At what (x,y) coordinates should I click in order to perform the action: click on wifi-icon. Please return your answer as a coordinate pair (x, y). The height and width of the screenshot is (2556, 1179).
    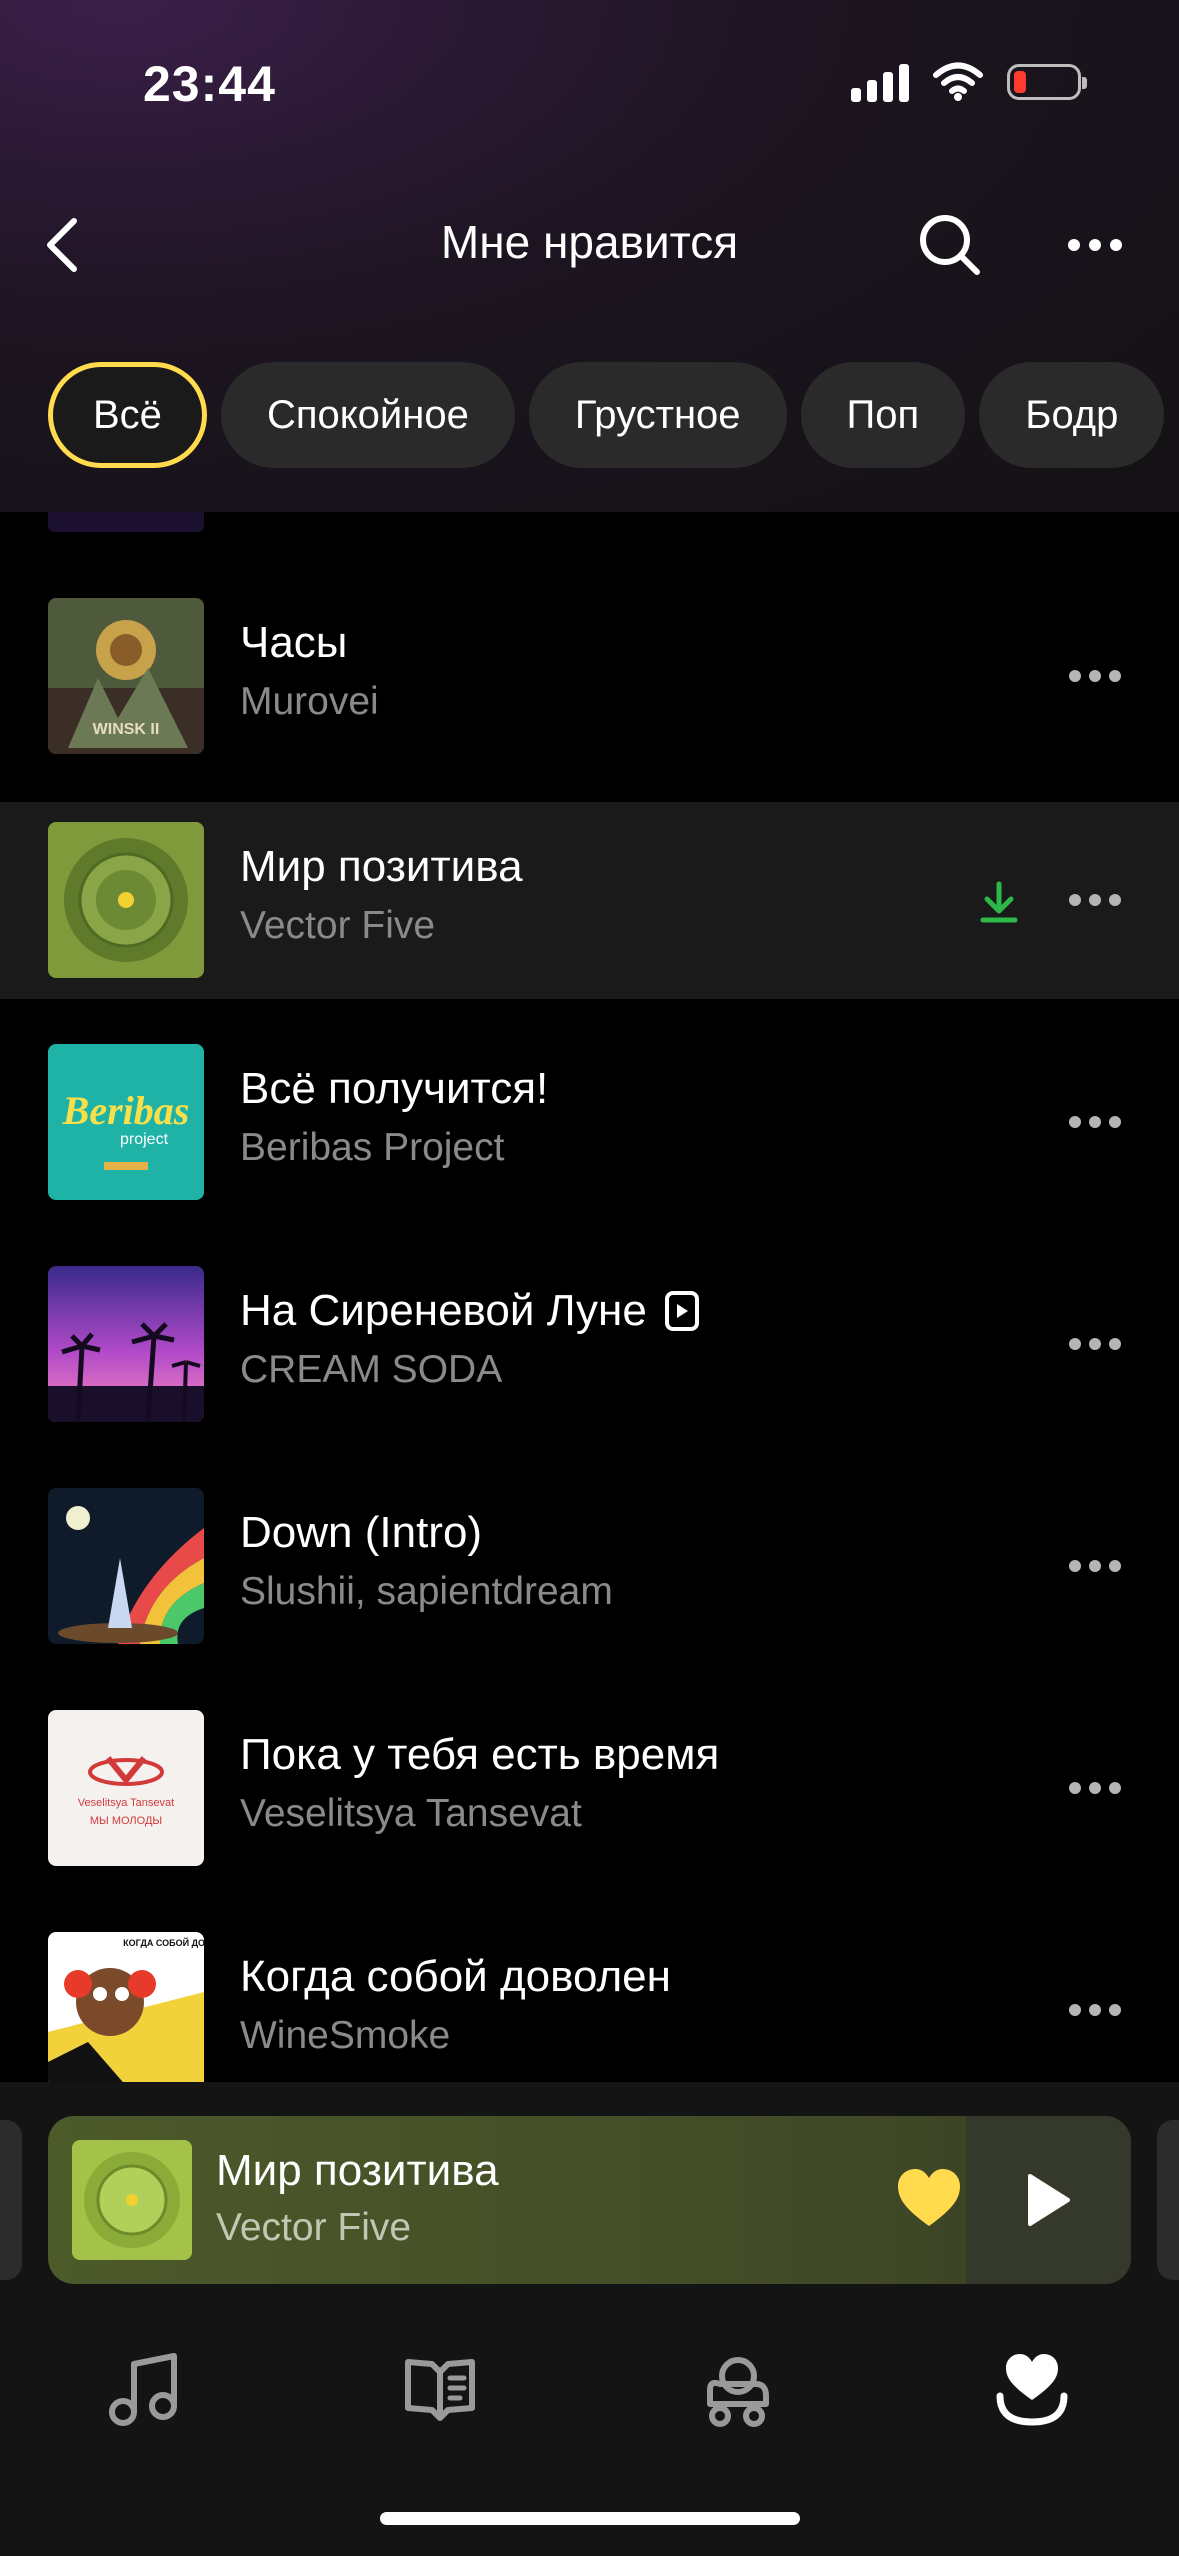
    Looking at the image, I should click on (958, 81).